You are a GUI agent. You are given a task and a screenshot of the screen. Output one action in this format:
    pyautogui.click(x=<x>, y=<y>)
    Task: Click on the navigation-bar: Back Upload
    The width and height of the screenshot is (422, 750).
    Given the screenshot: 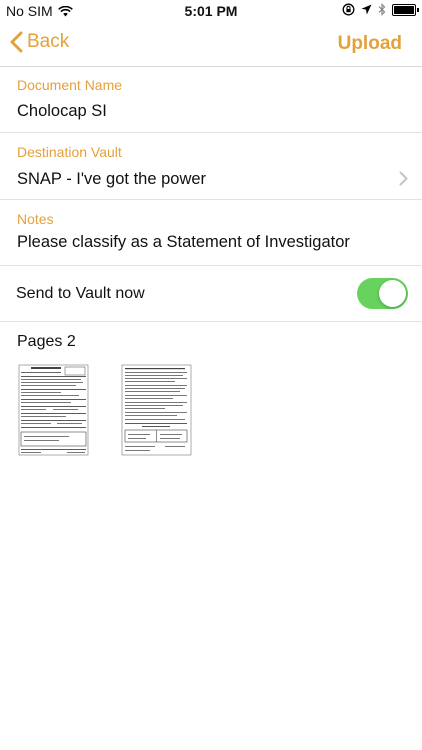 What is the action you would take?
    pyautogui.click(x=211, y=44)
    